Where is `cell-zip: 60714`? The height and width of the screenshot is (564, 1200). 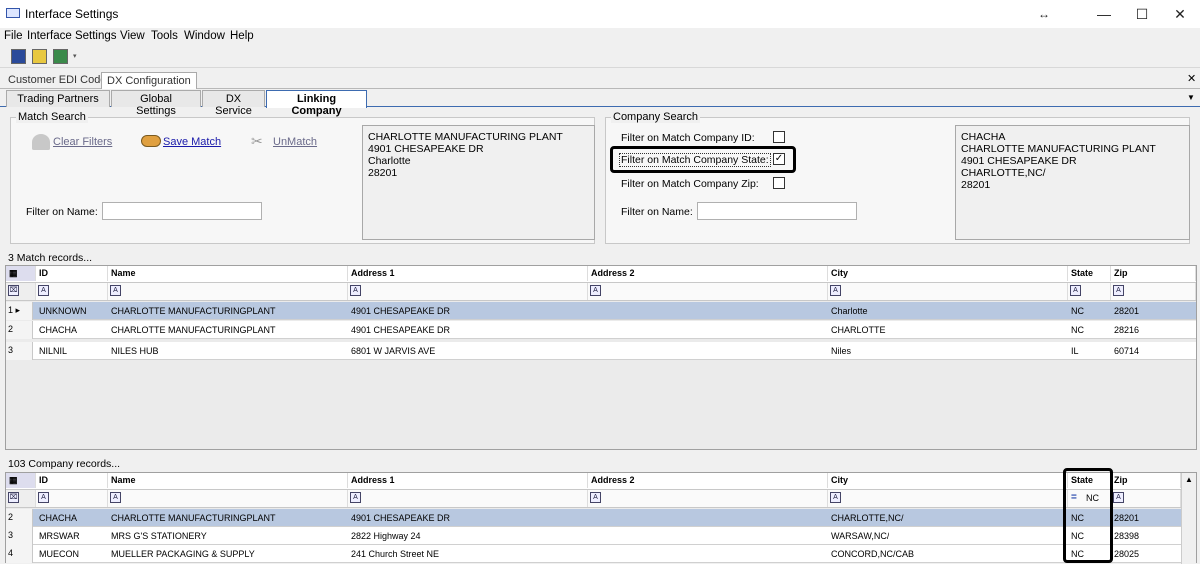
cell-zip: 60714 is located at coordinates (1127, 351).